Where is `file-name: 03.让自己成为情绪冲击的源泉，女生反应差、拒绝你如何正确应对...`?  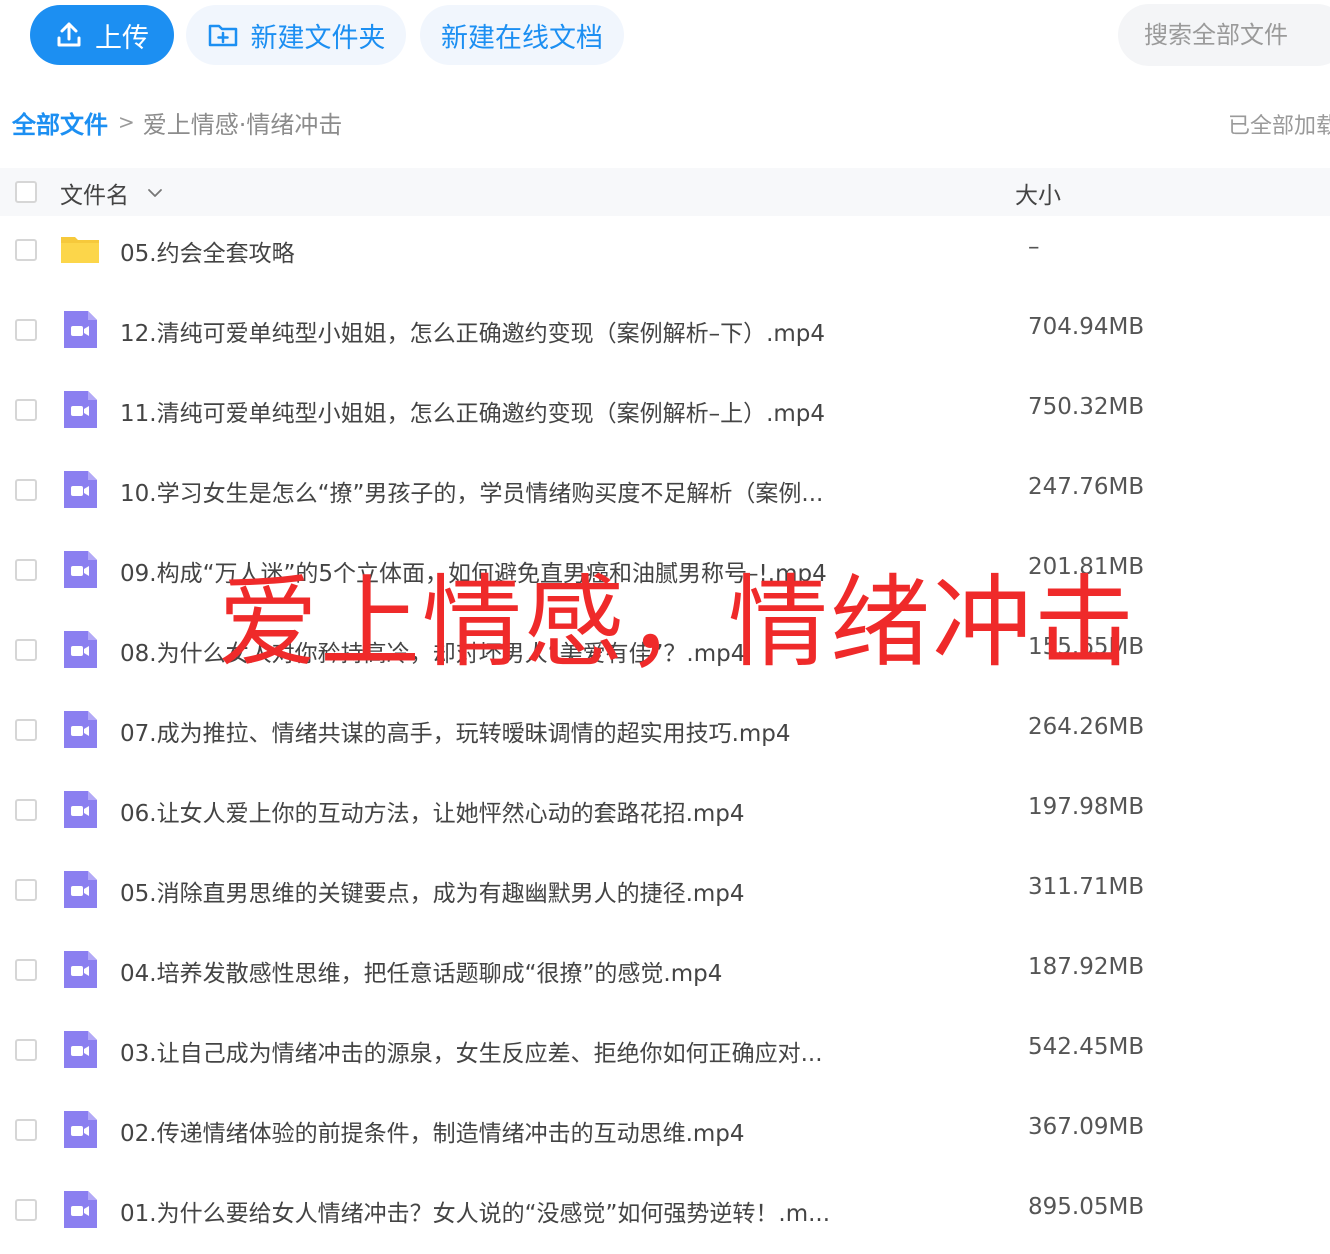 file-name: 03.让自己成为情绪冲击的源泉，女生反应差、拒绝你如何正确应对... is located at coordinates (471, 1051).